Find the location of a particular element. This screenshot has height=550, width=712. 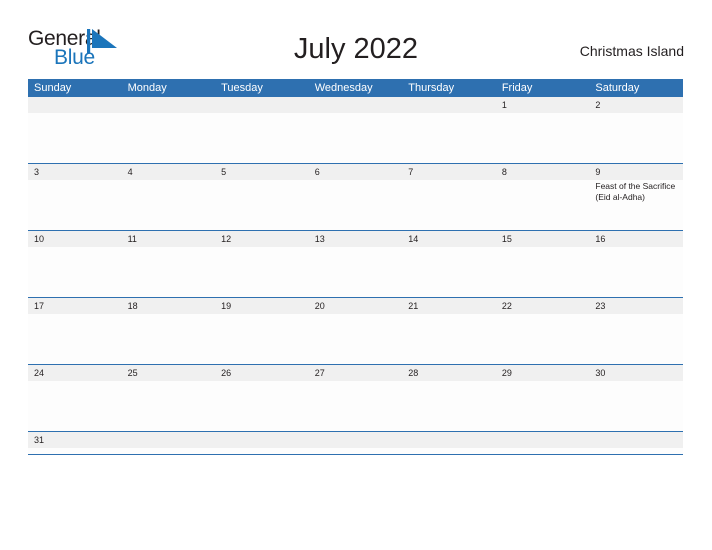

calendar-day-cell: 24 is located at coordinates (75, 398).